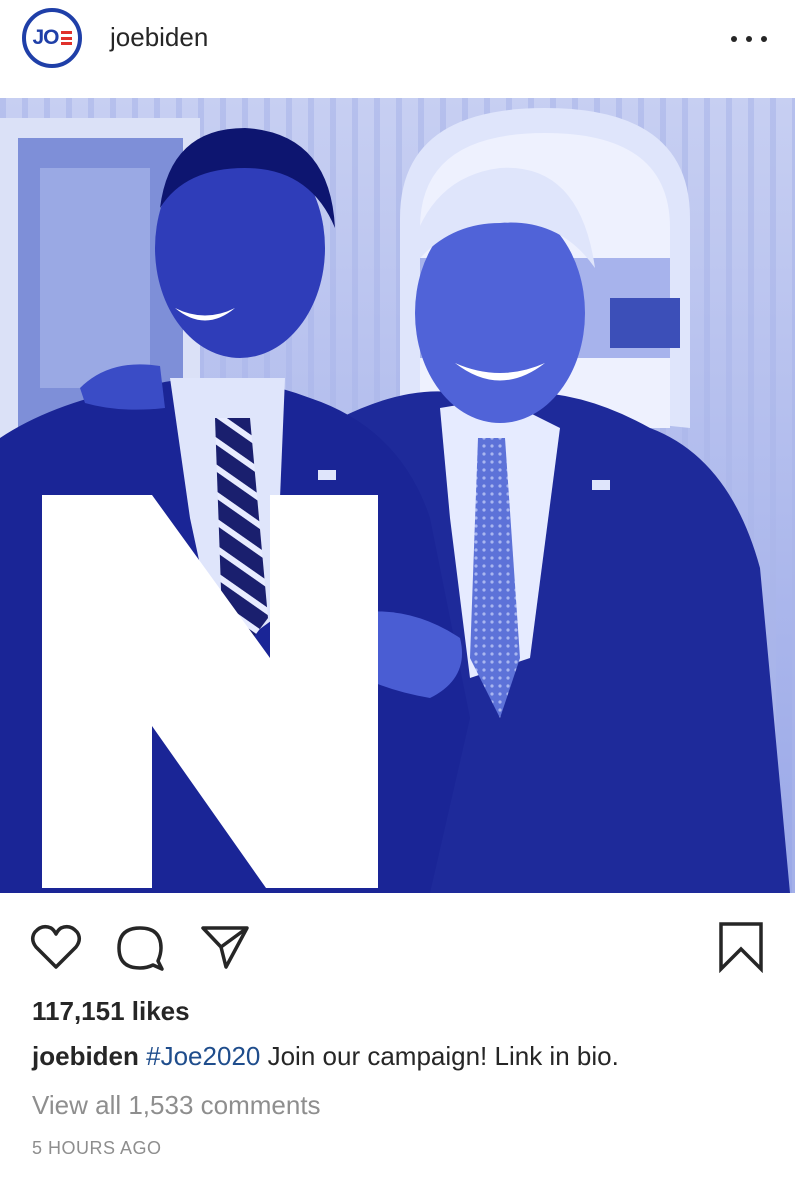 Image resolution: width=795 pixels, height=1200 pixels. What do you see at coordinates (741, 949) in the screenshot?
I see `bookmark-icon` at bounding box center [741, 949].